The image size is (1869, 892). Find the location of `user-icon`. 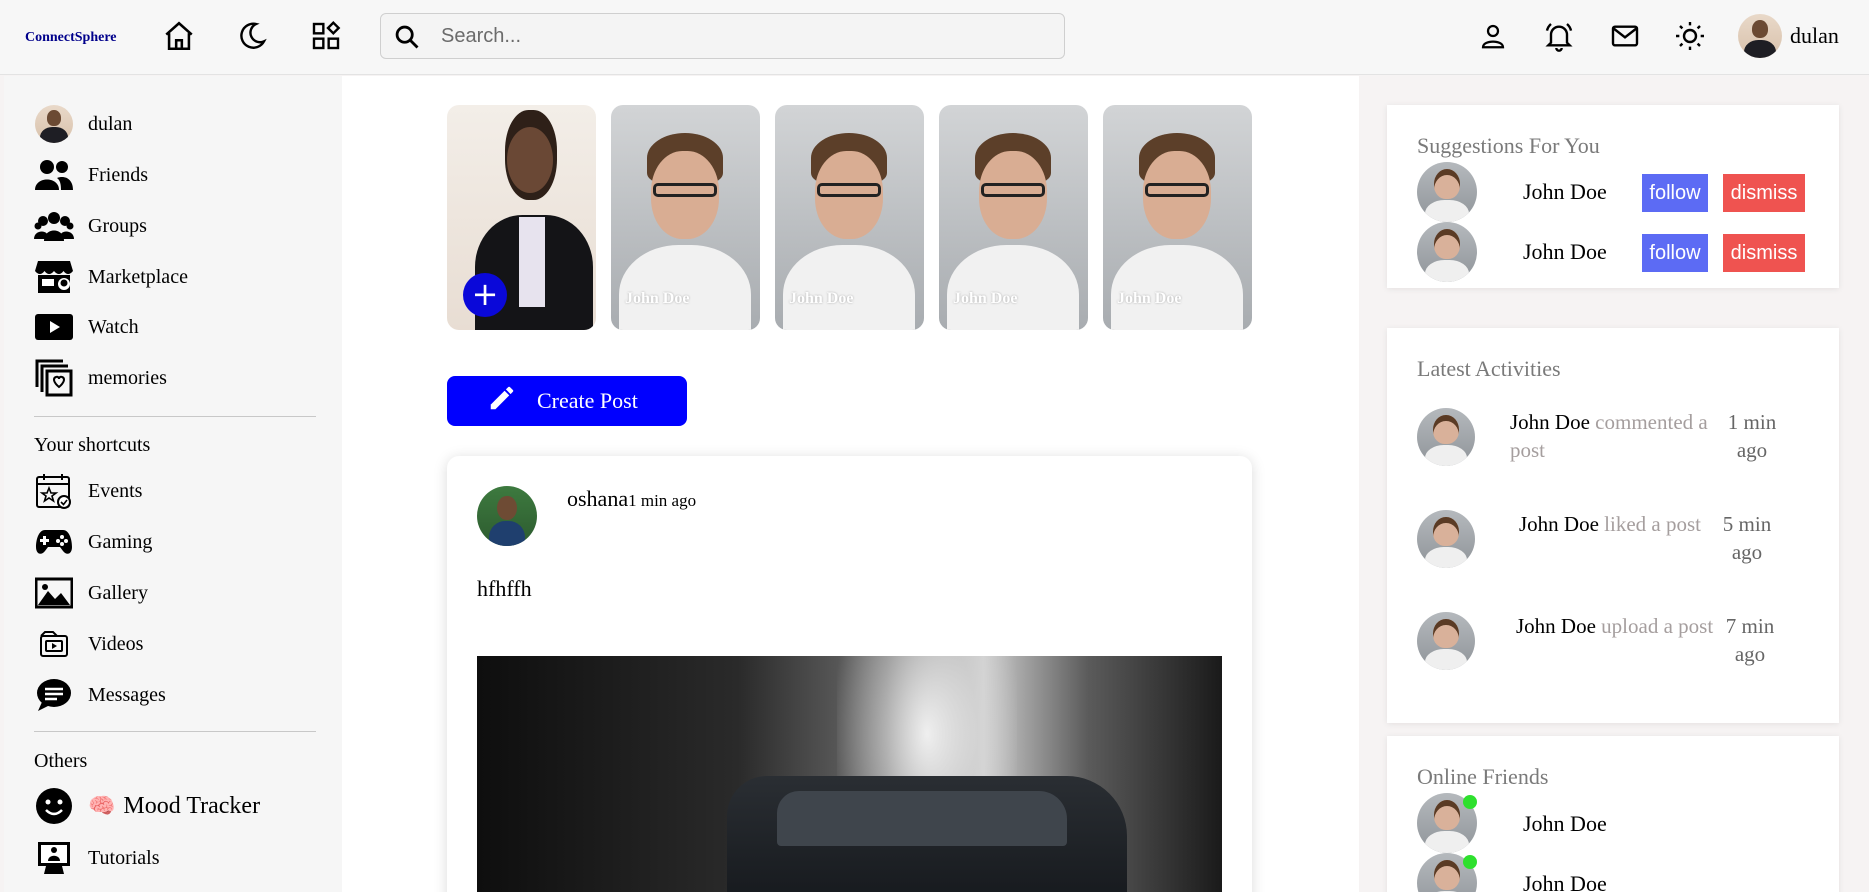

user-icon is located at coordinates (1493, 36).